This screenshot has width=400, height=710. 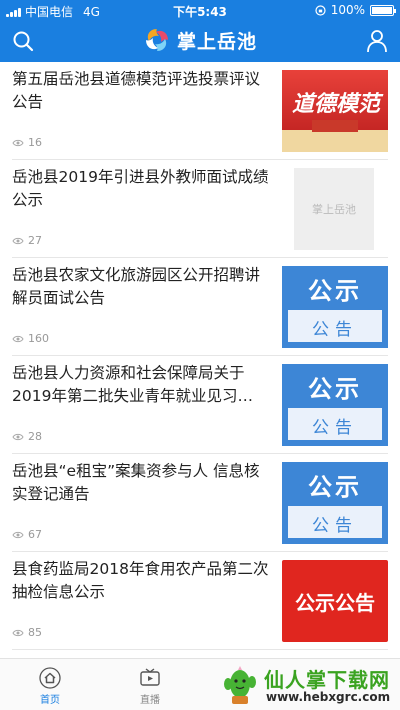 What do you see at coordinates (347, 10) in the screenshot?
I see `battery-percent: 100%` at bounding box center [347, 10].